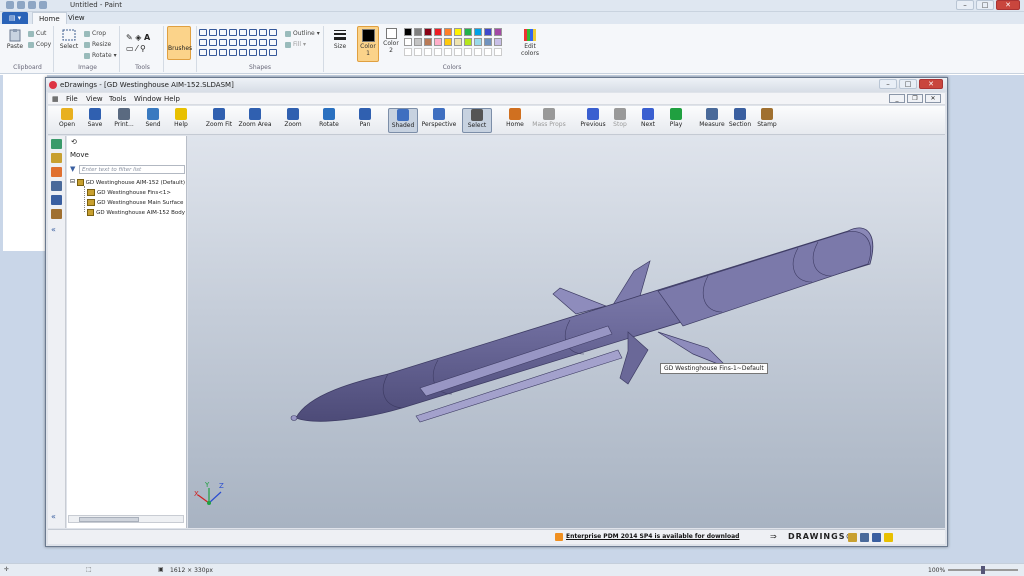  What do you see at coordinates (39, 44) in the screenshot?
I see `copy-button: Copy` at bounding box center [39, 44].